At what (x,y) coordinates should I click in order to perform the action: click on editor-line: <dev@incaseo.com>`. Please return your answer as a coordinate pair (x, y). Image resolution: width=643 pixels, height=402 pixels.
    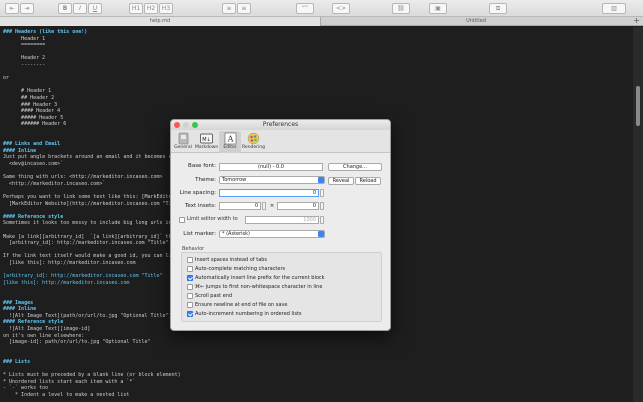
    Looking at the image, I should click on (33, 164).